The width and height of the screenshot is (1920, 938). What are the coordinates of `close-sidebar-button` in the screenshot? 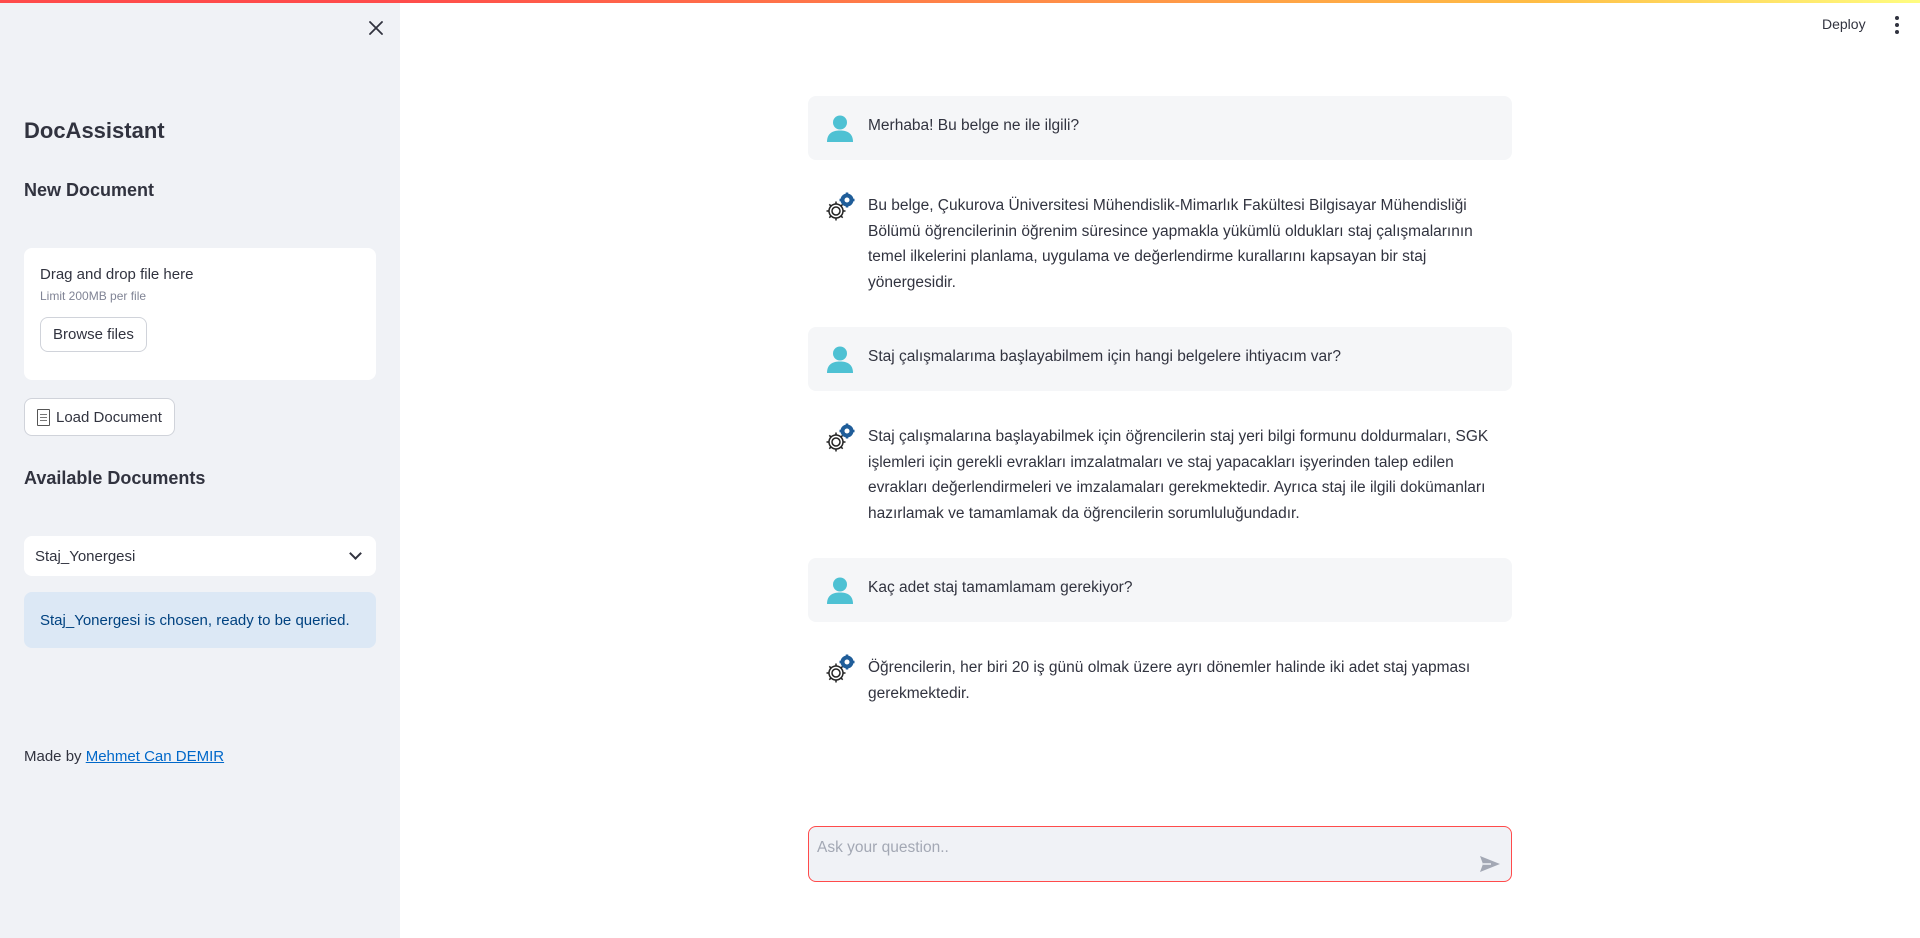 It's located at (376, 28).